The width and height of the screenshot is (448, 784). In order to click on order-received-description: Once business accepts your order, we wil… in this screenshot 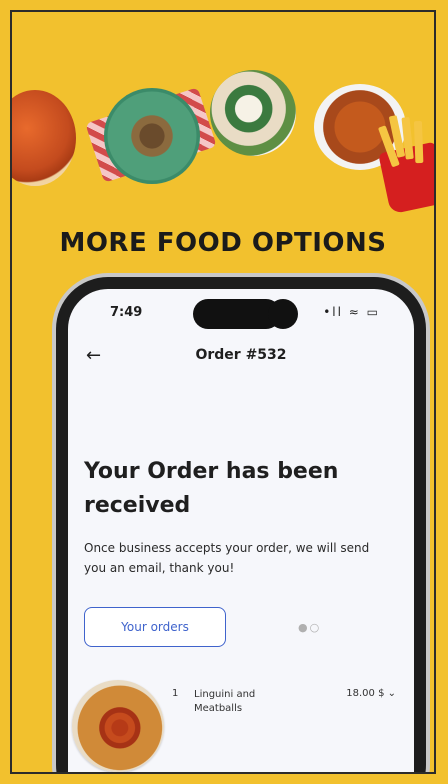, I will do `click(227, 558)`.